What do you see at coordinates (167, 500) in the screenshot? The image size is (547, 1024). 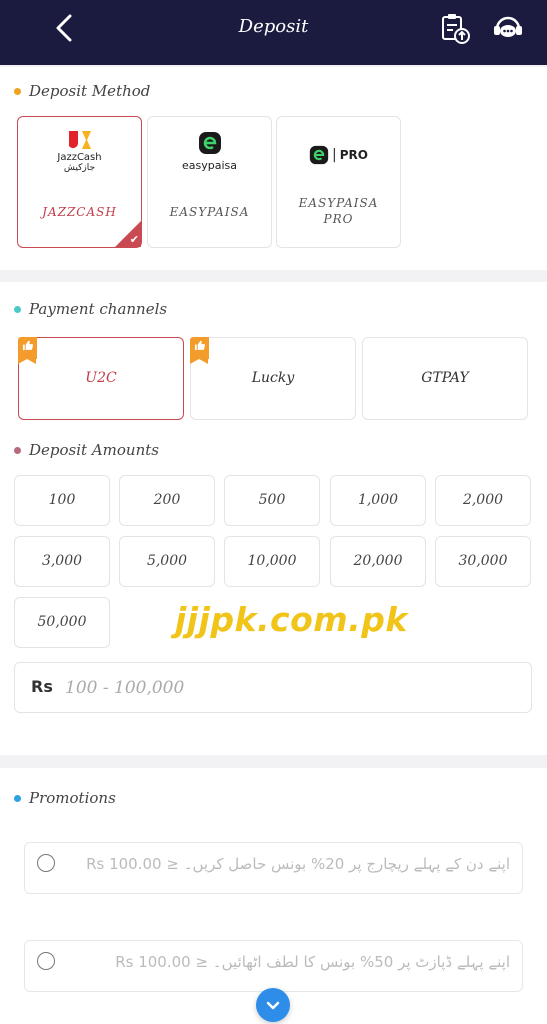 I see `amount-option: 200` at bounding box center [167, 500].